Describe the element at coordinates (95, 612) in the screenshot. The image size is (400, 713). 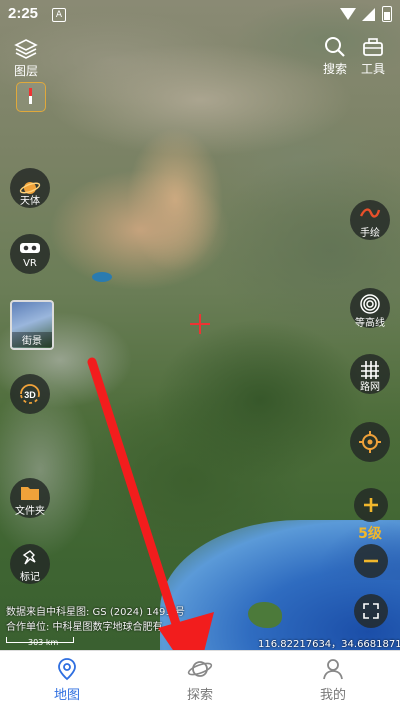
I see `data-source-text: 数据来自中科星图: GS (2024) 1491 号` at that location.